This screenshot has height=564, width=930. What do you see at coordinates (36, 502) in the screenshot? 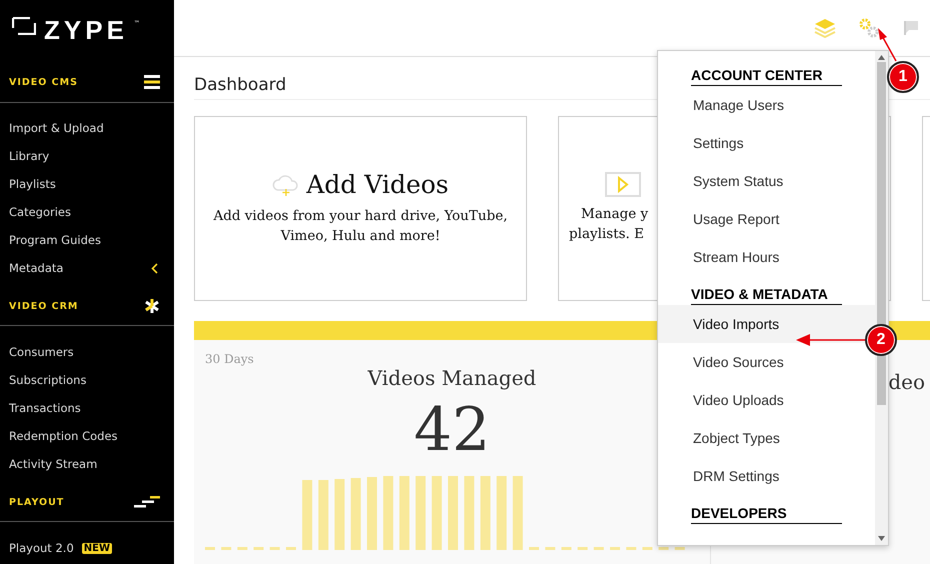
I see `section-heading: PLAYOUT` at bounding box center [36, 502].